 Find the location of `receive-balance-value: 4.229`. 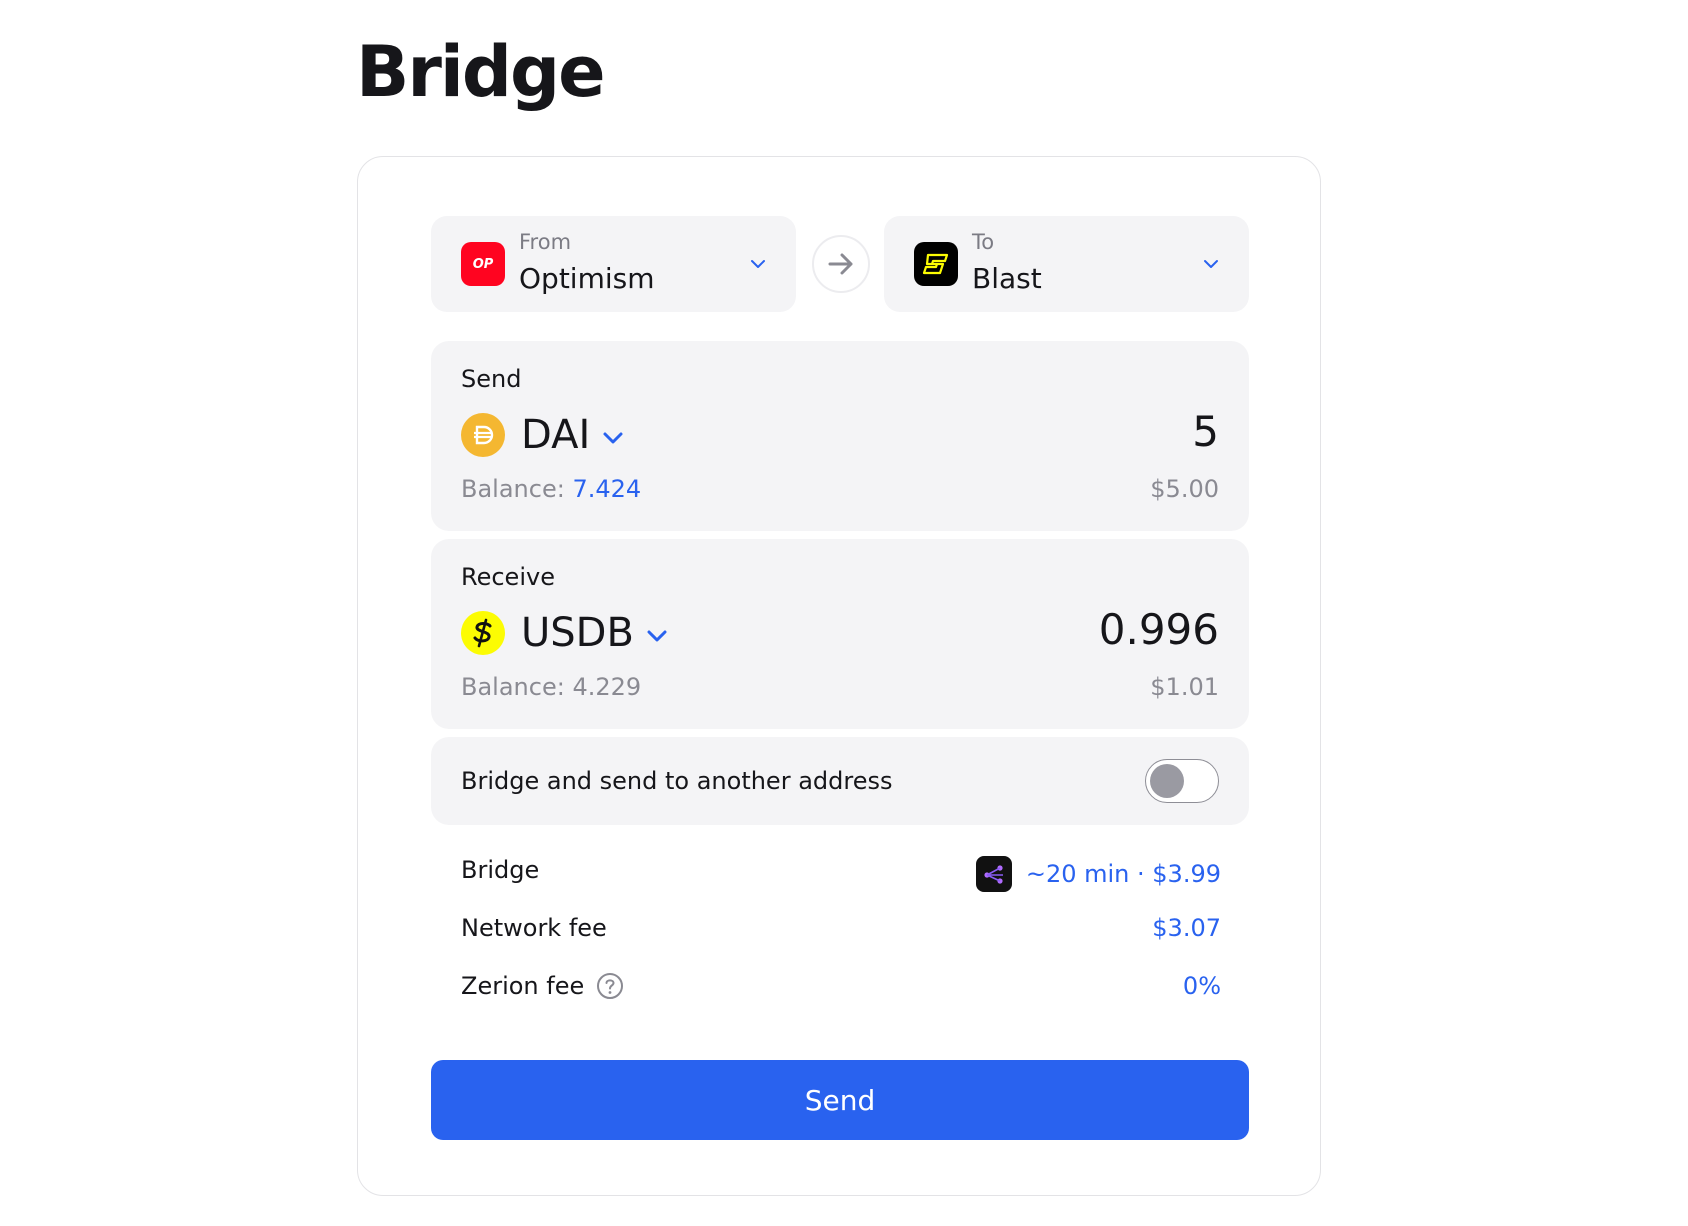

receive-balance-value: 4.229 is located at coordinates (607, 687).